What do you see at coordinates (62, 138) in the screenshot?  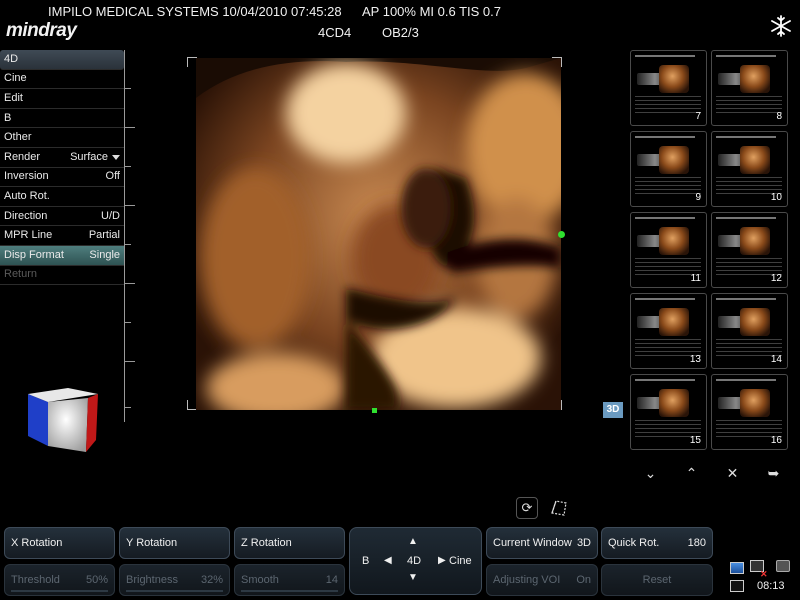 I see `menu-item-other: Other` at bounding box center [62, 138].